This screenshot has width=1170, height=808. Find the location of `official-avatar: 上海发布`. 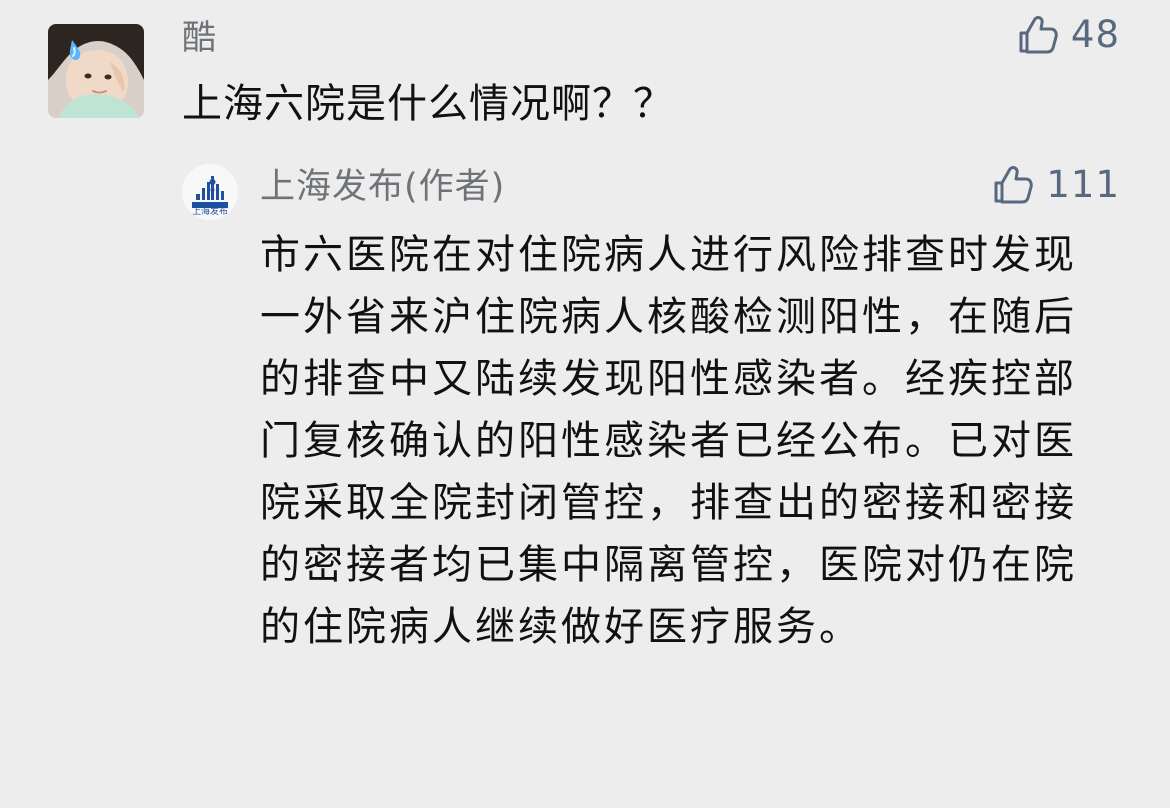

official-avatar: 上海发布 is located at coordinates (210, 192).